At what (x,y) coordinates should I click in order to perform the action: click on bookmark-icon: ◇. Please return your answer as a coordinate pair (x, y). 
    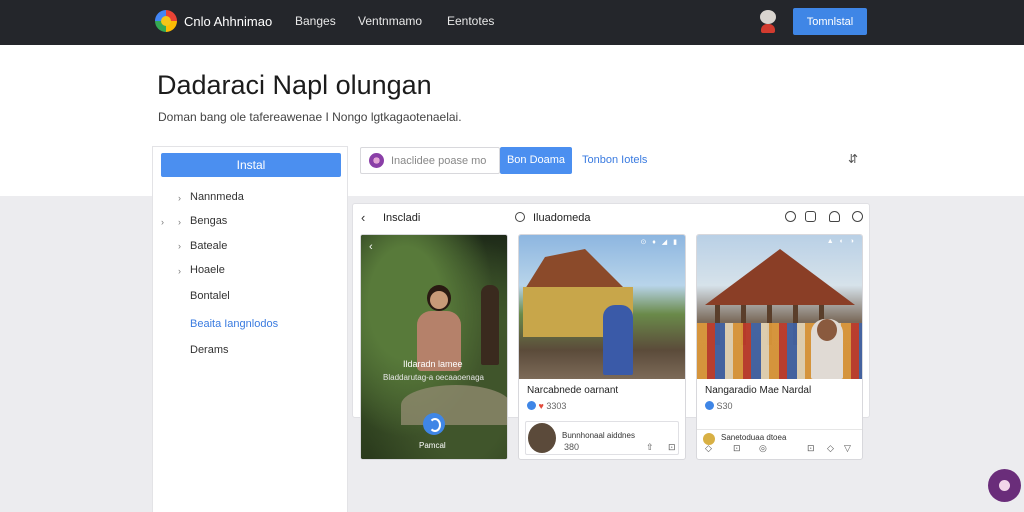
    Looking at the image, I should click on (830, 448).